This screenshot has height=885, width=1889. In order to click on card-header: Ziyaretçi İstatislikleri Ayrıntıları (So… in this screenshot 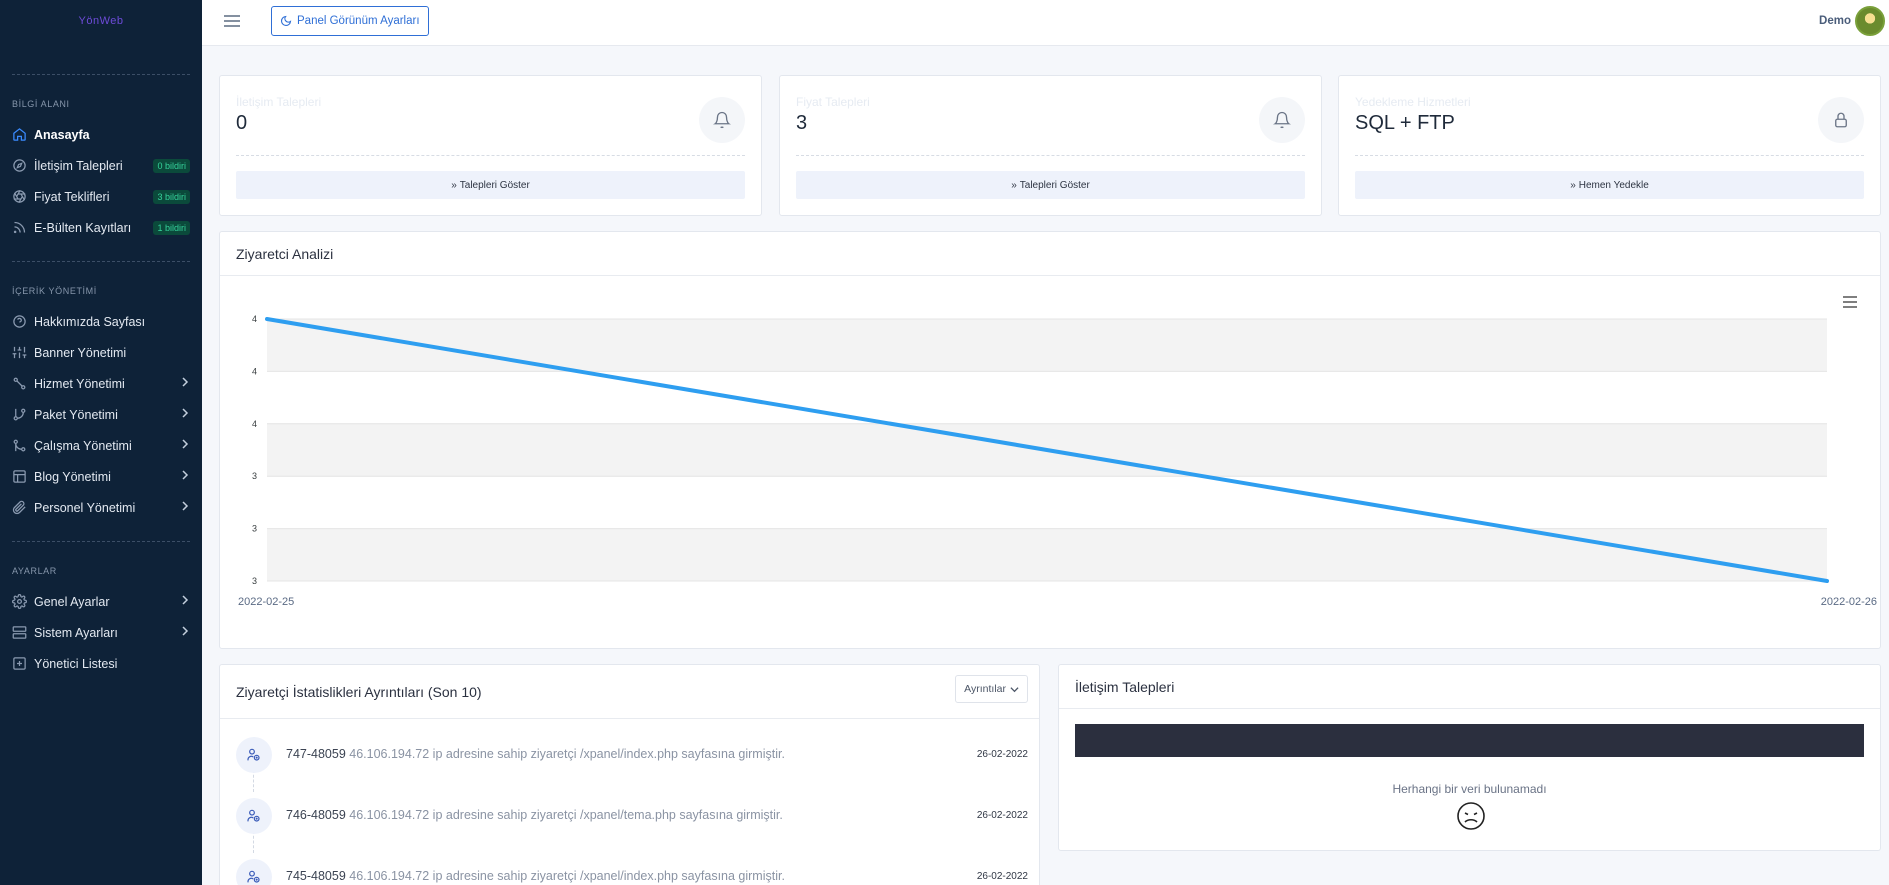, I will do `click(629, 692)`.